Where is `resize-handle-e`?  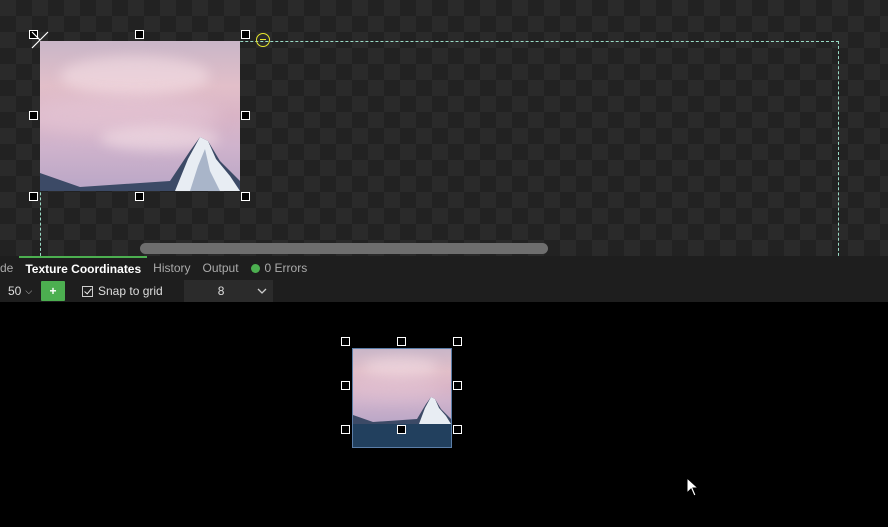 resize-handle-e is located at coordinates (245, 115).